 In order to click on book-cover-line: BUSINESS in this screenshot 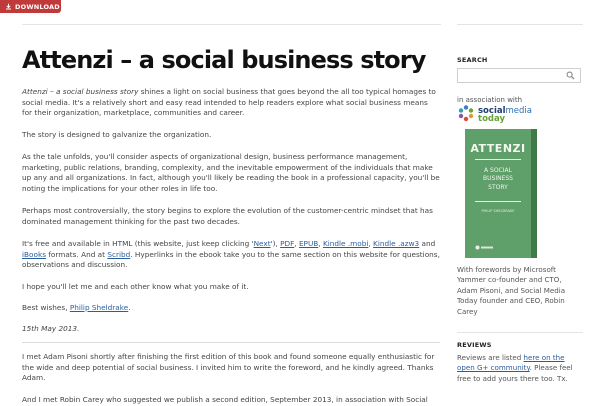, I will do `click(498, 179)`.